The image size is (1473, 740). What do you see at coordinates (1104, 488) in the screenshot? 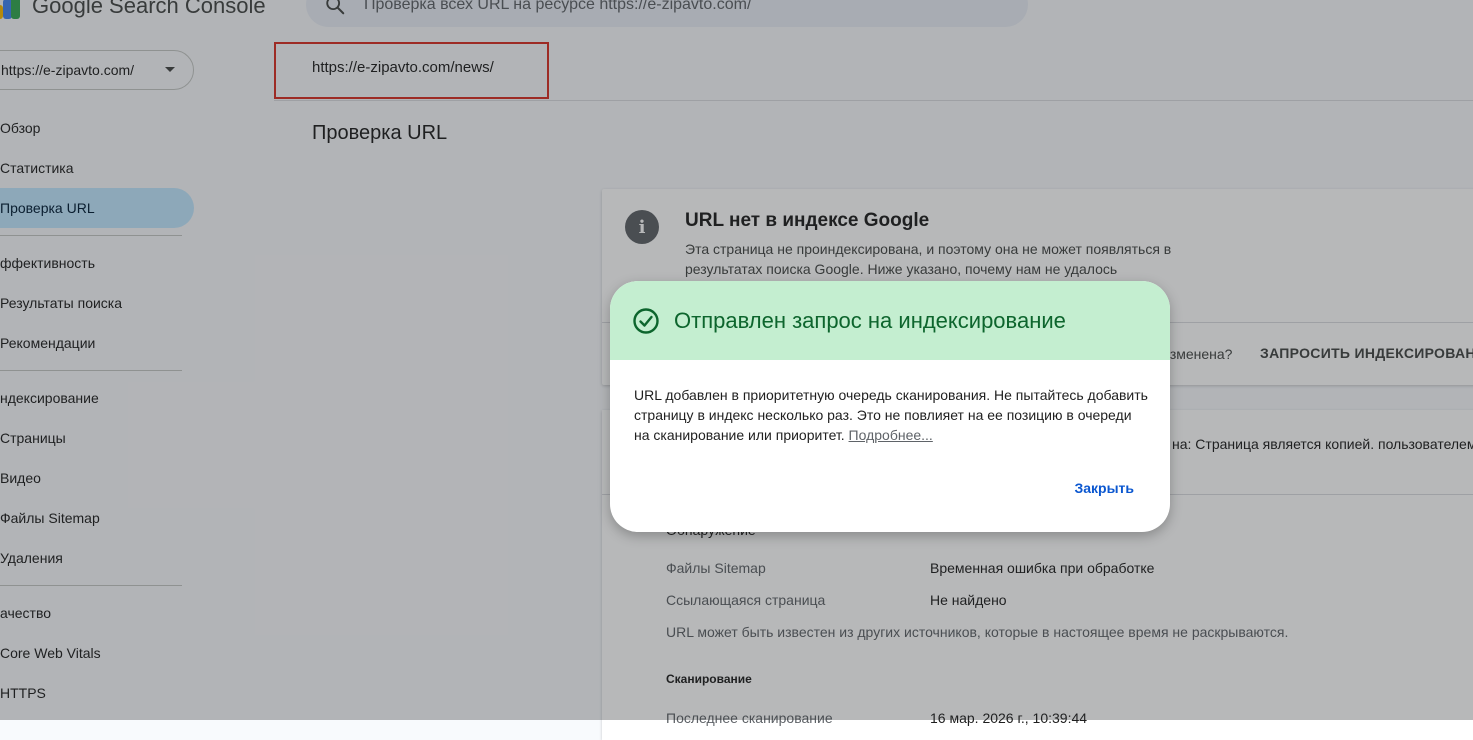
I see `close-button: Закрыть` at bounding box center [1104, 488].